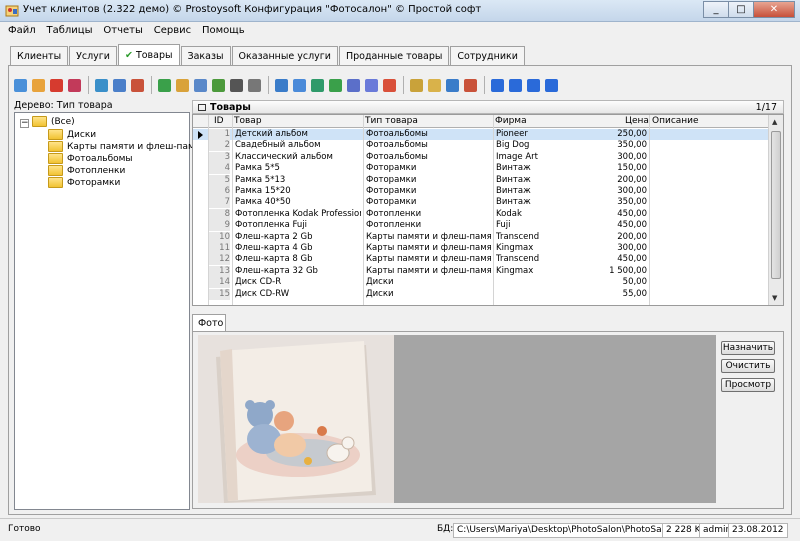 Image resolution: width=800 pixels, height=541 pixels. What do you see at coordinates (298, 202) in the screenshot?
I see `cell-name: Рамка 40*50` at bounding box center [298, 202].